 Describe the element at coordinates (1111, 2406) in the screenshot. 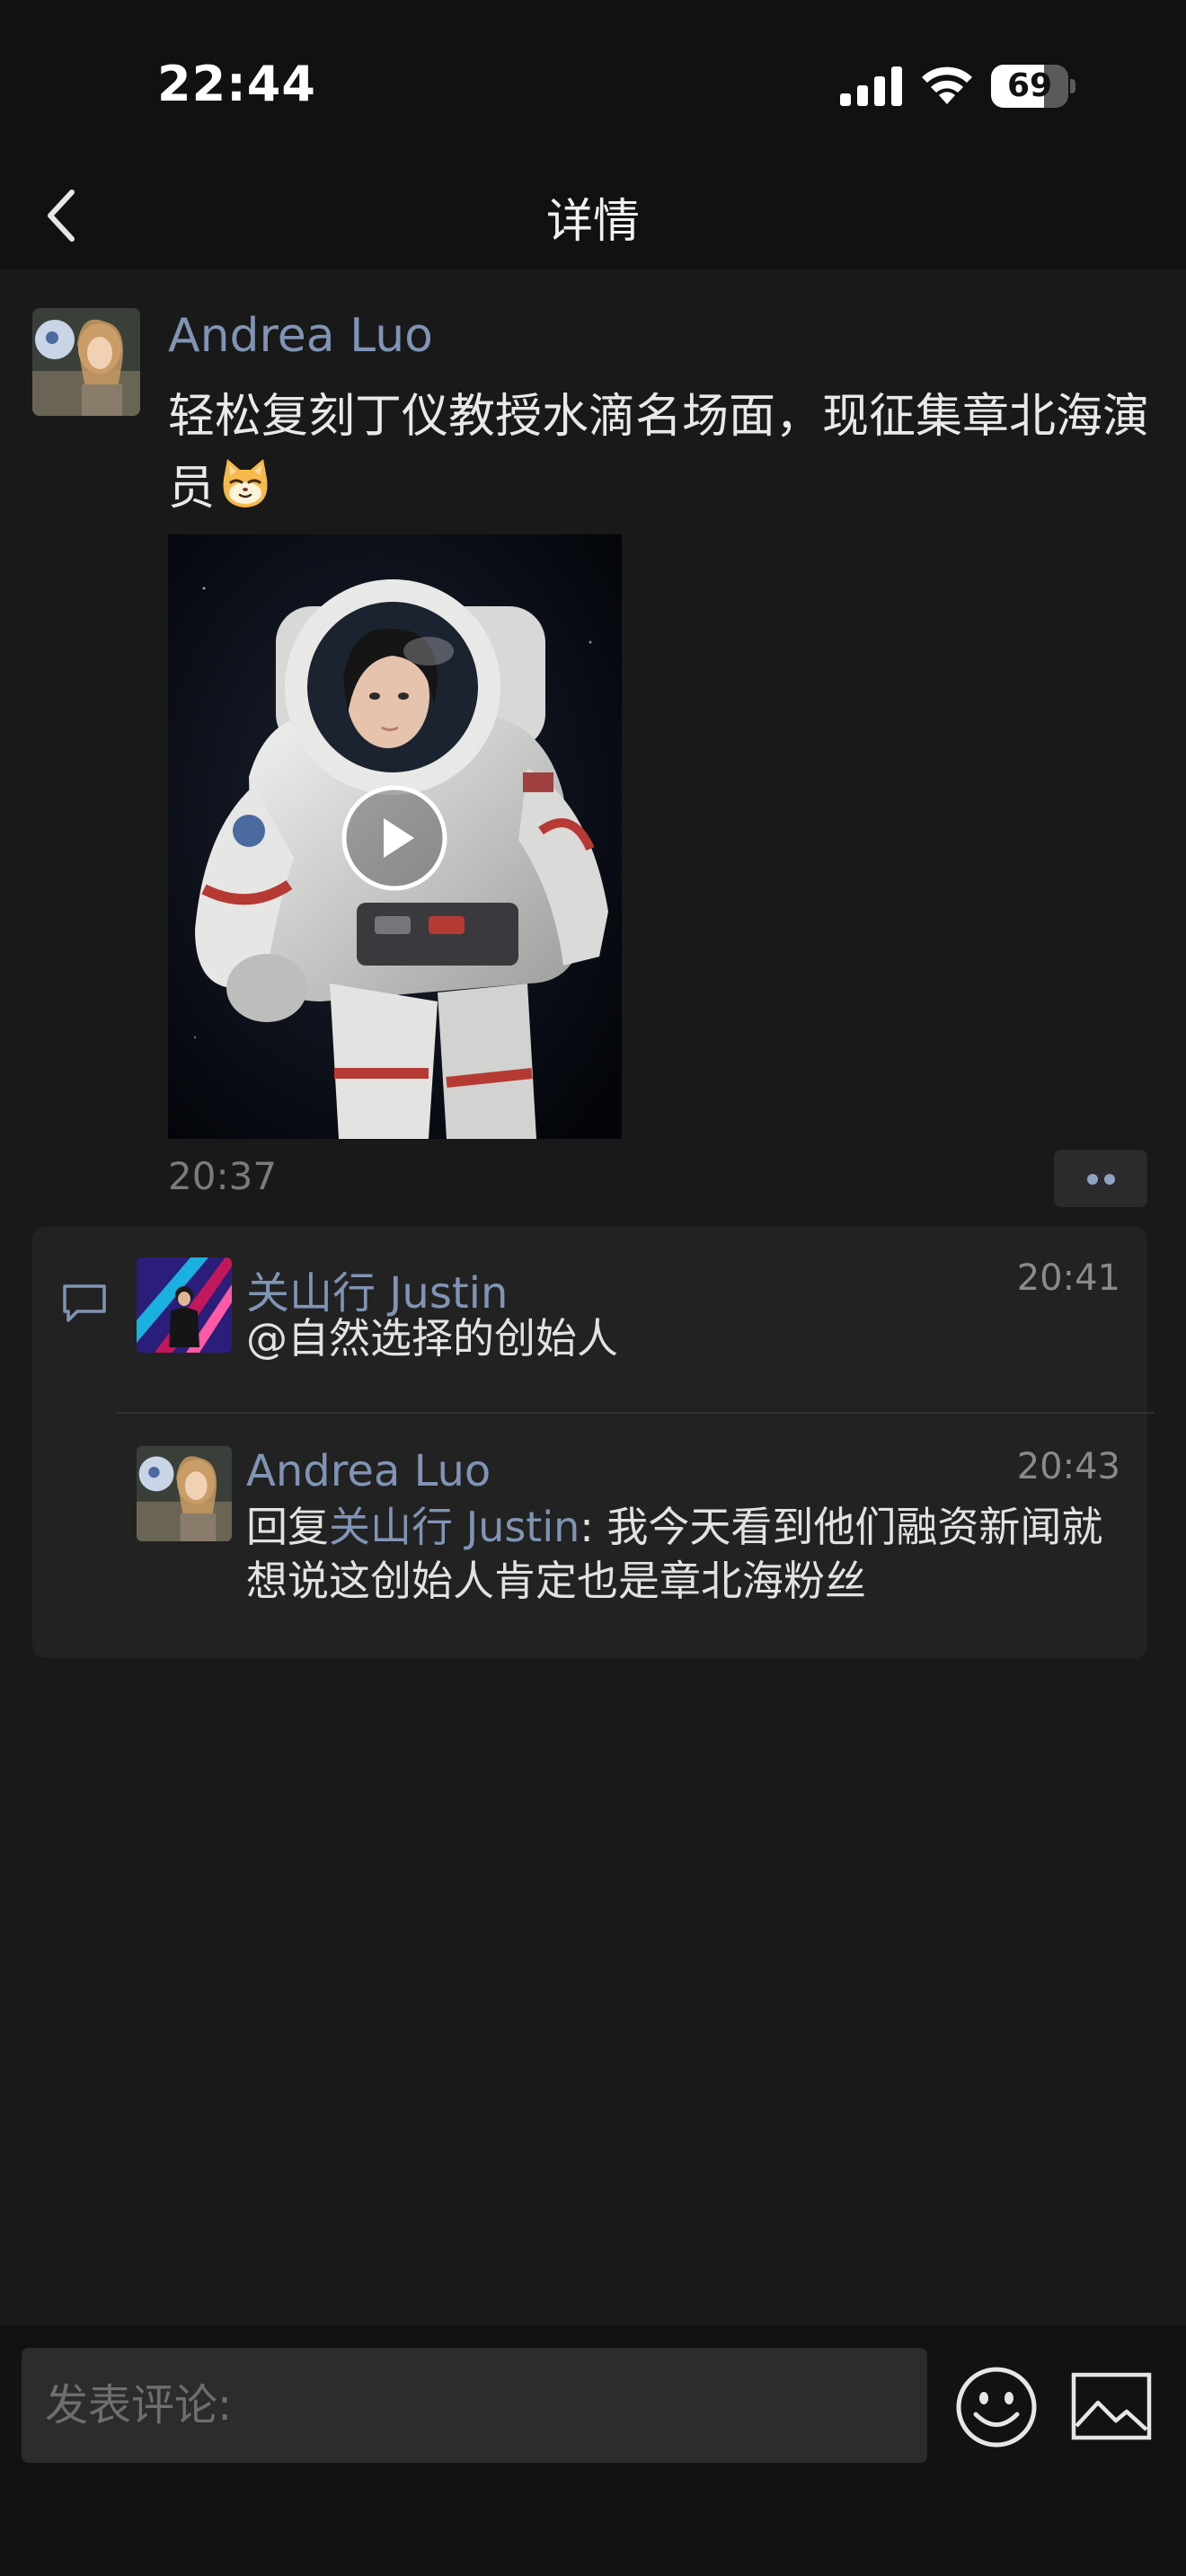

I see `image-icon` at that location.